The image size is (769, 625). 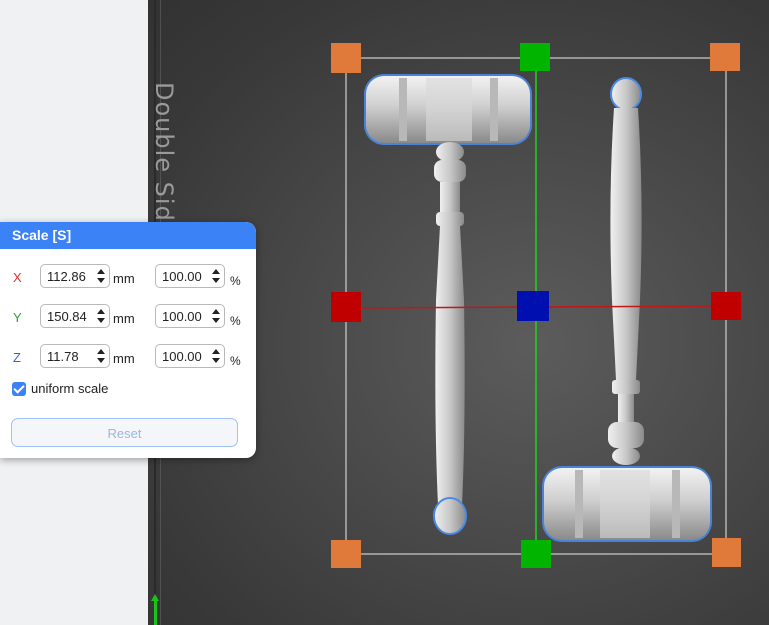 What do you see at coordinates (124, 432) in the screenshot?
I see `reset-button: Reset` at bounding box center [124, 432].